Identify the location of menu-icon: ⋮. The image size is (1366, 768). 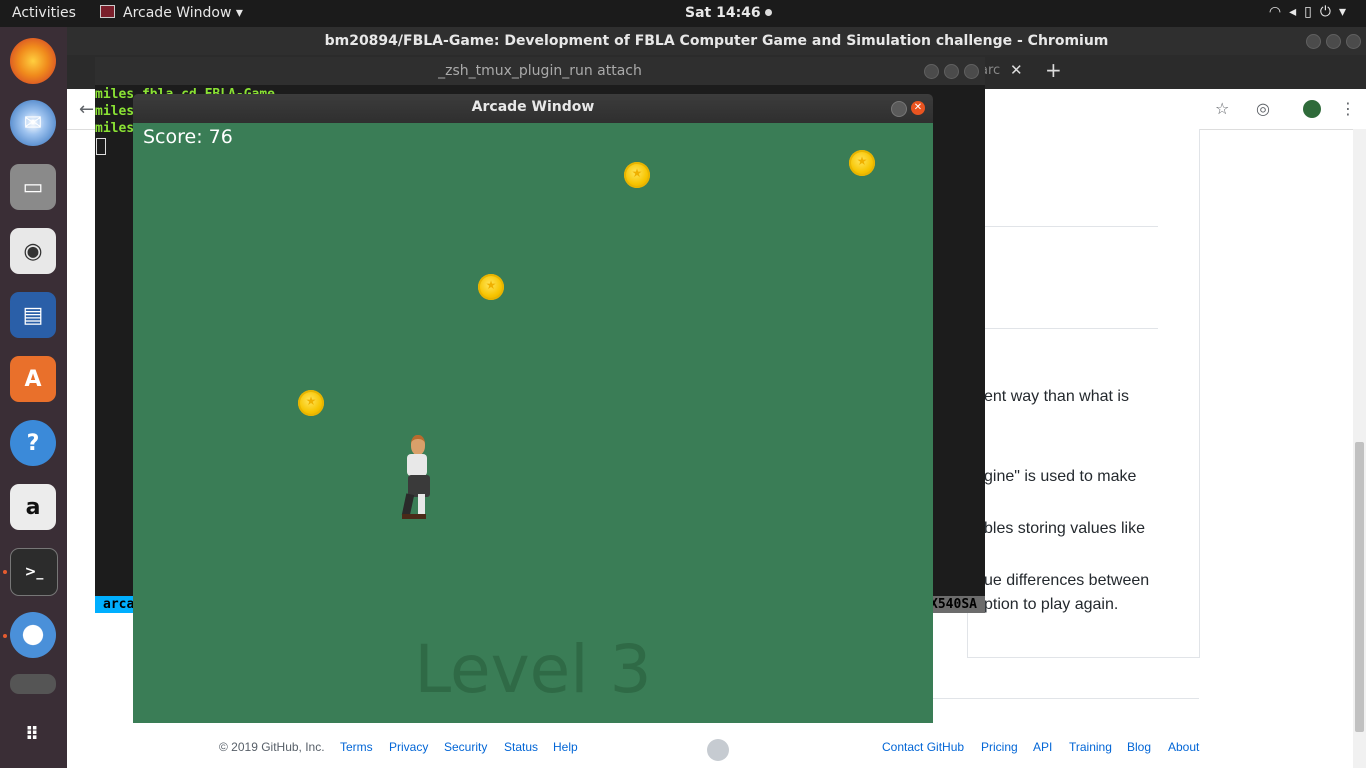
(1348, 108).